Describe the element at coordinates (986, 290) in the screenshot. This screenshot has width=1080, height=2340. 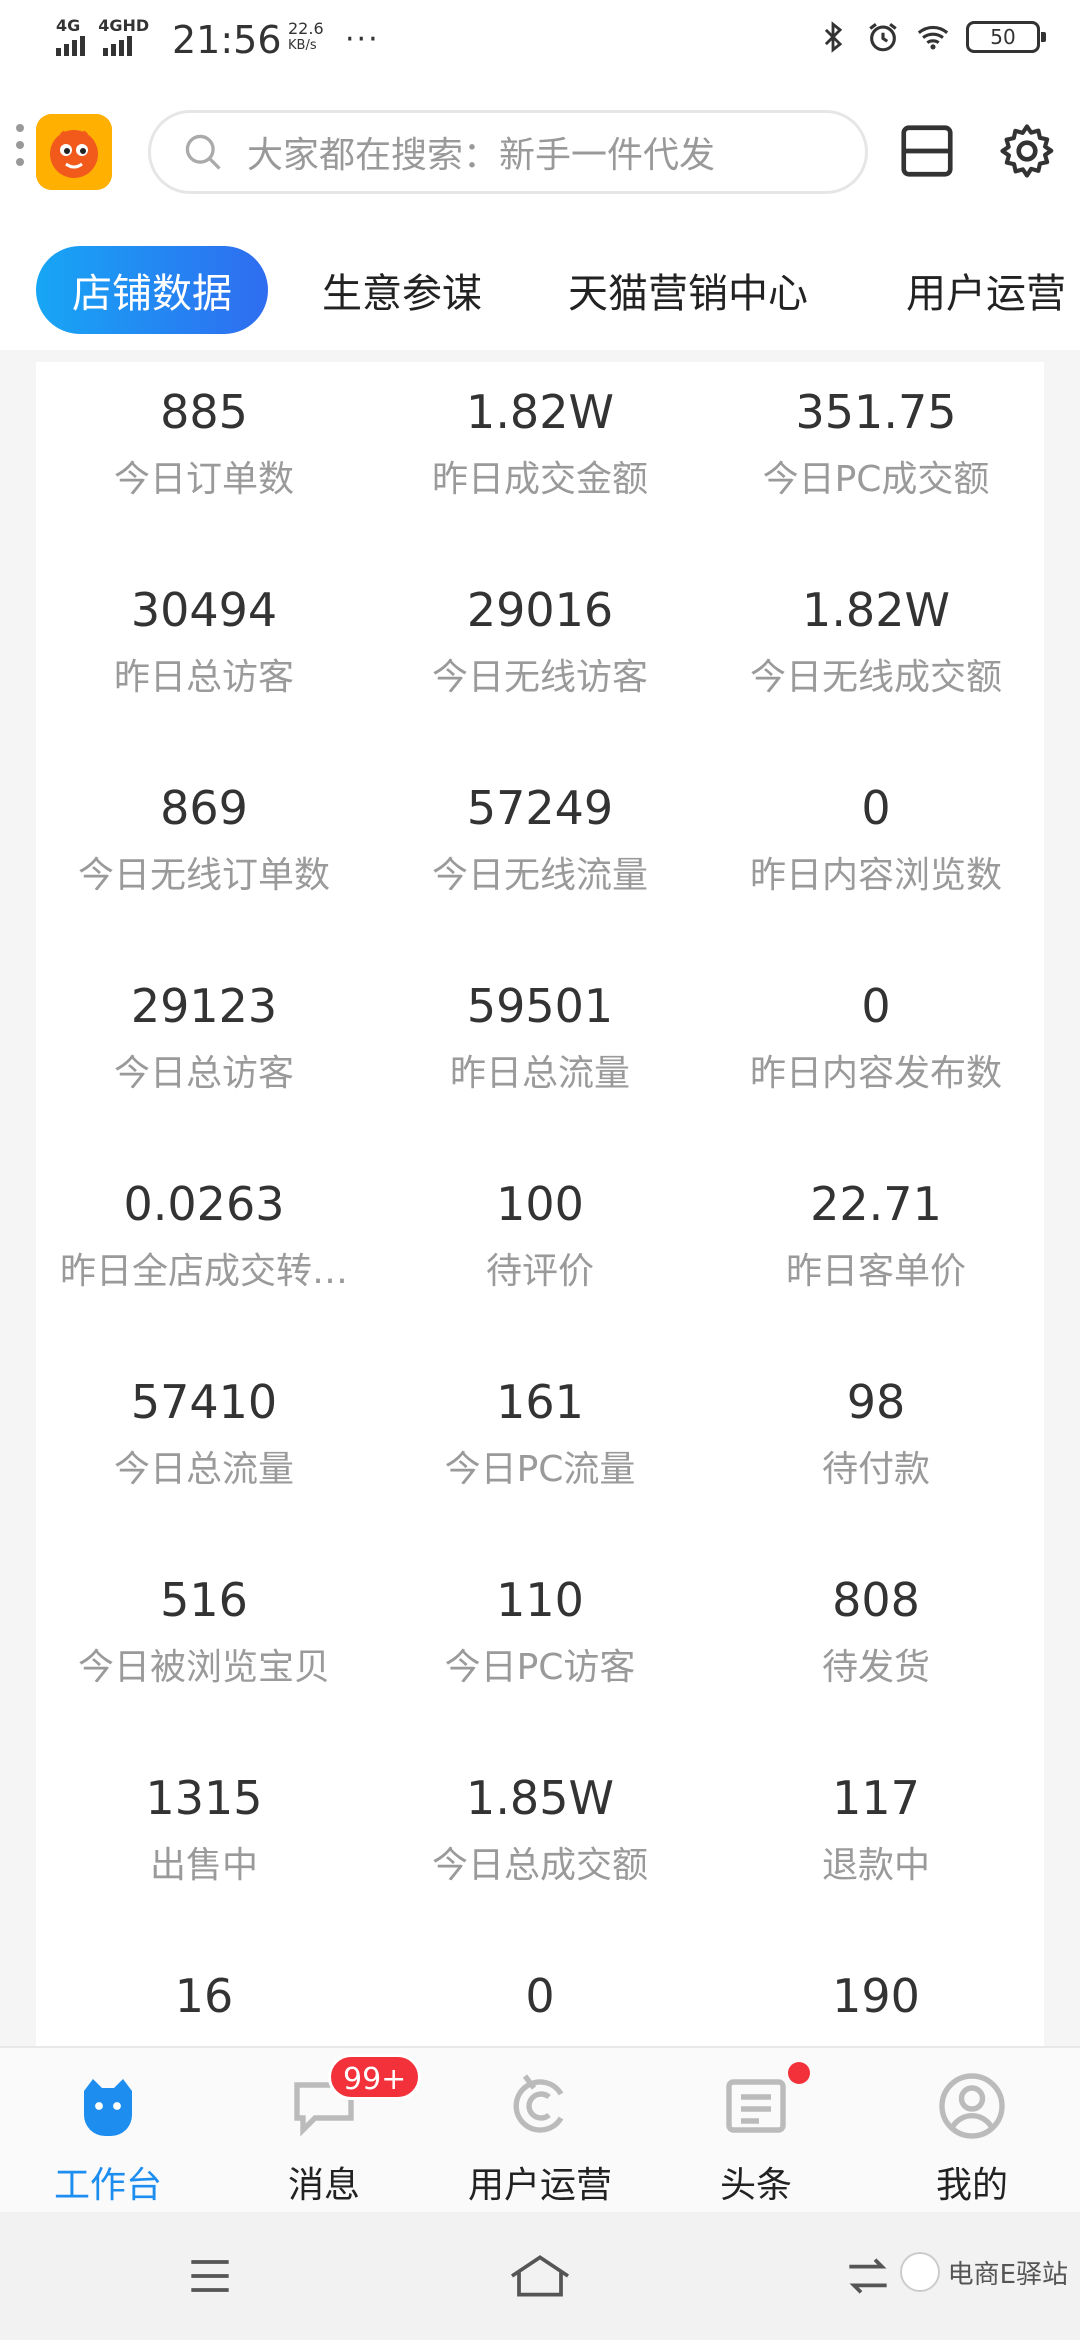
I see `tab-user-operations: 用户运营` at that location.